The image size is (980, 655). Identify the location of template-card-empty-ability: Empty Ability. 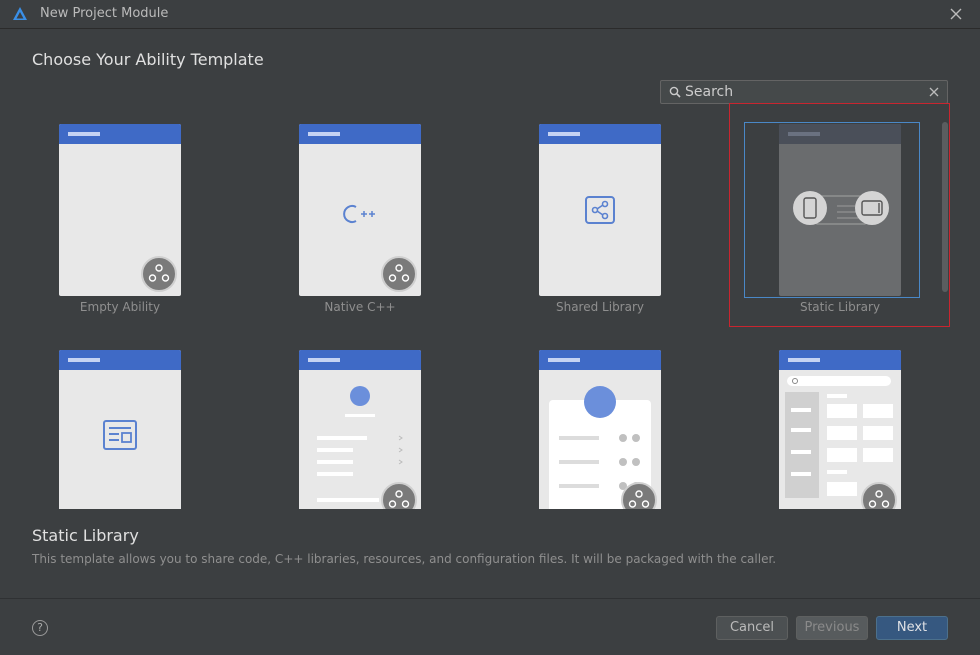
(120, 215).